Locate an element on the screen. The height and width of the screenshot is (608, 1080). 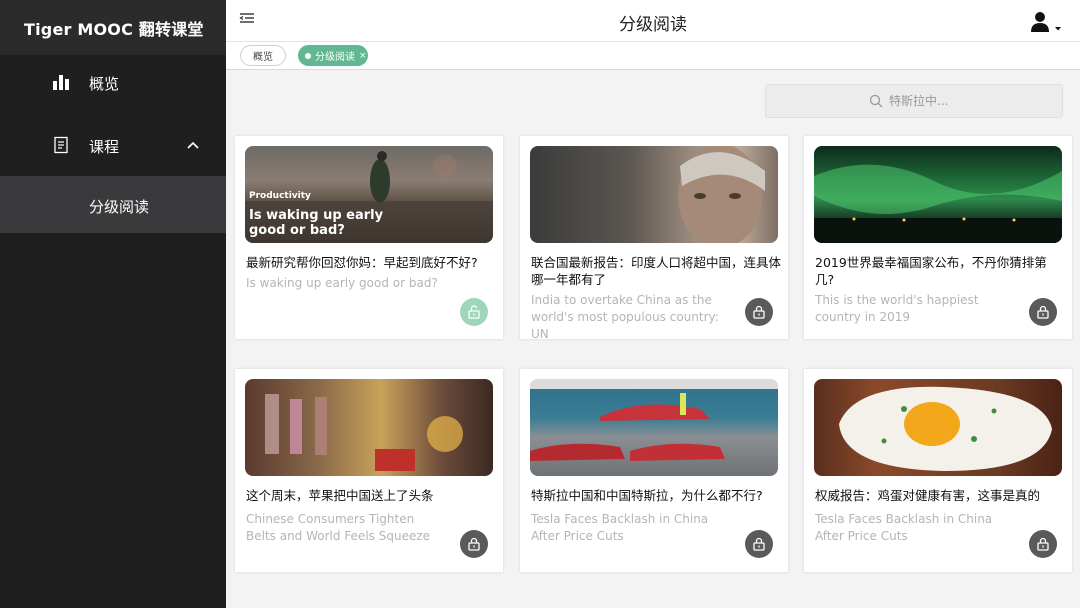
aurora-image is located at coordinates (938, 203).